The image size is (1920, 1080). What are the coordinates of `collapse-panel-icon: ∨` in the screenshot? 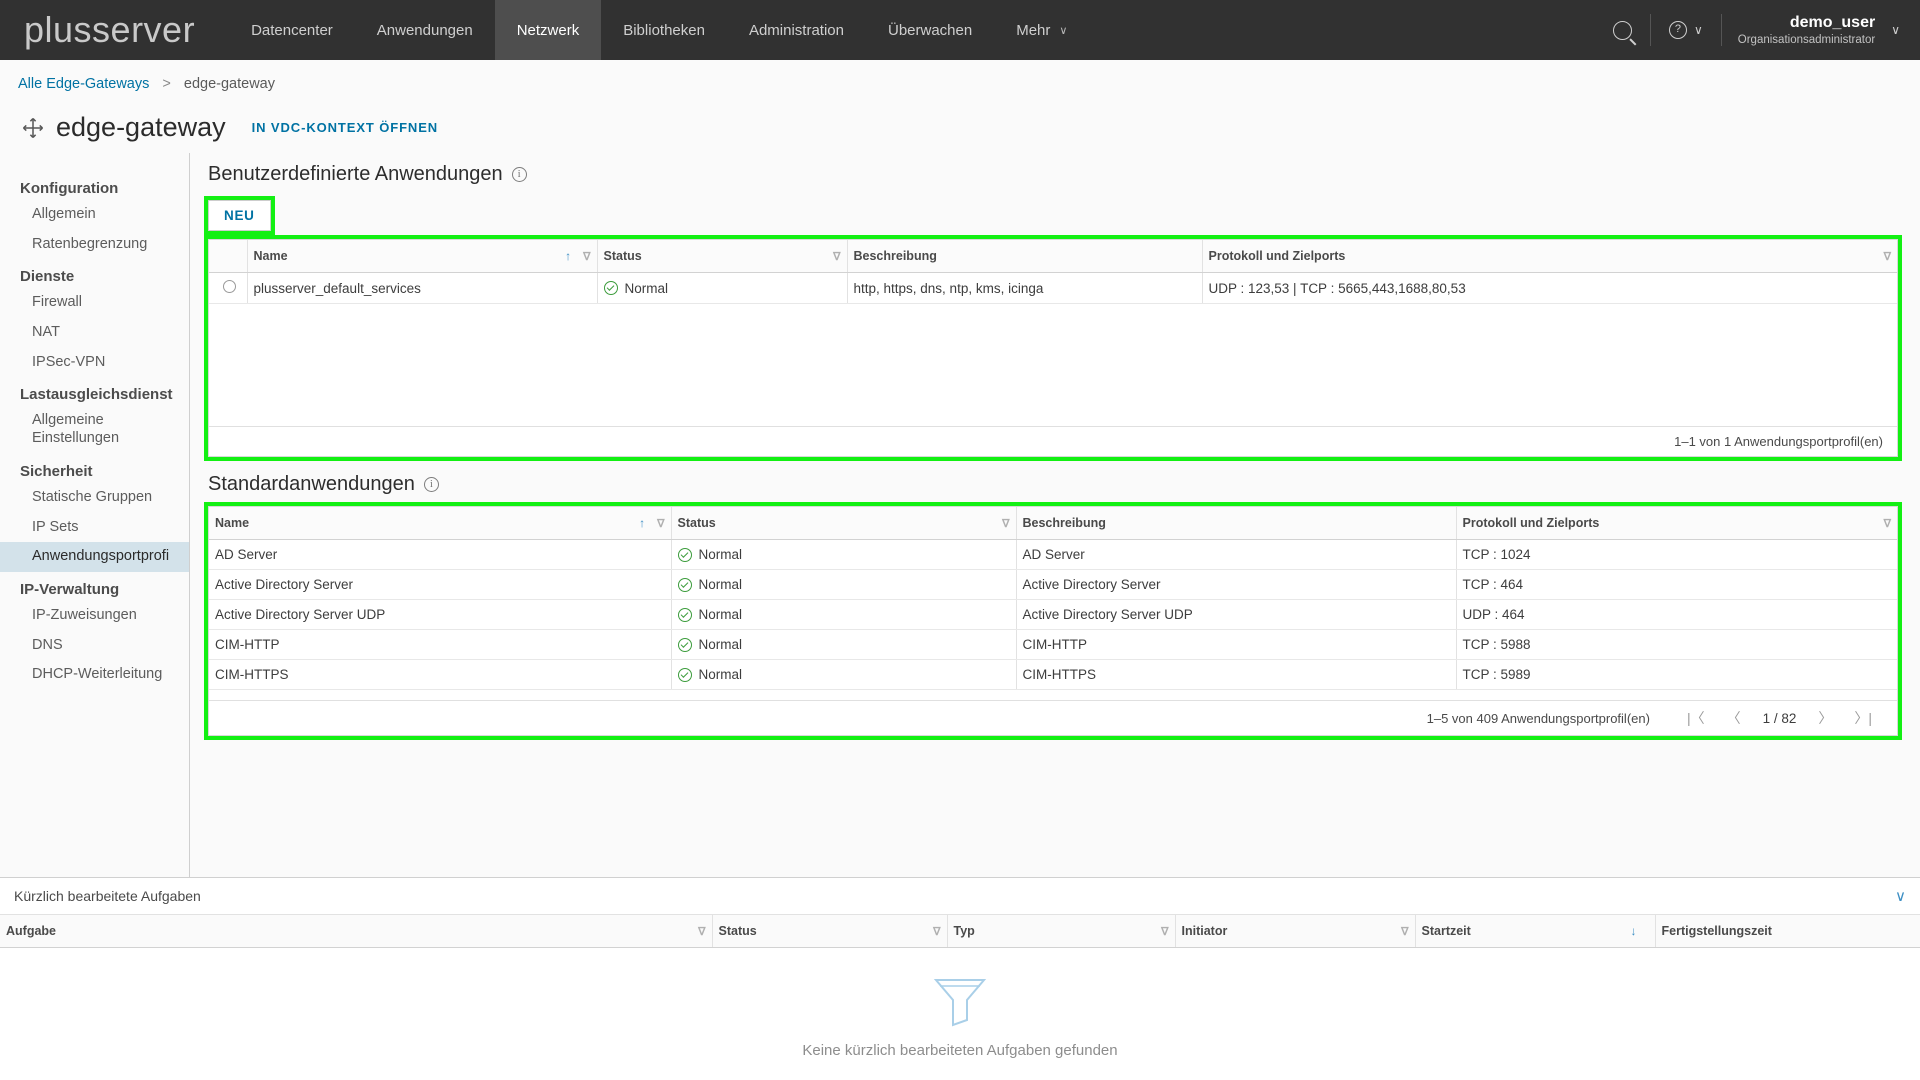 It's located at (1900, 896).